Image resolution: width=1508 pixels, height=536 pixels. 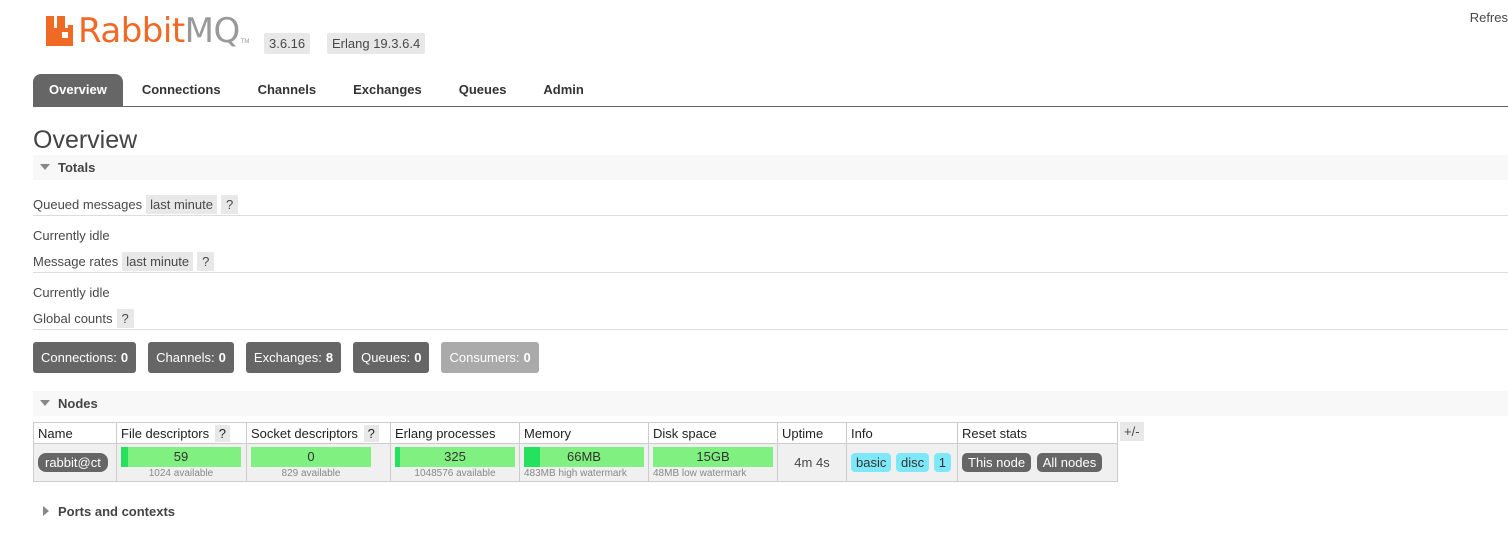 I want to click on expand-triangle-icon, so click(x=46, y=511).